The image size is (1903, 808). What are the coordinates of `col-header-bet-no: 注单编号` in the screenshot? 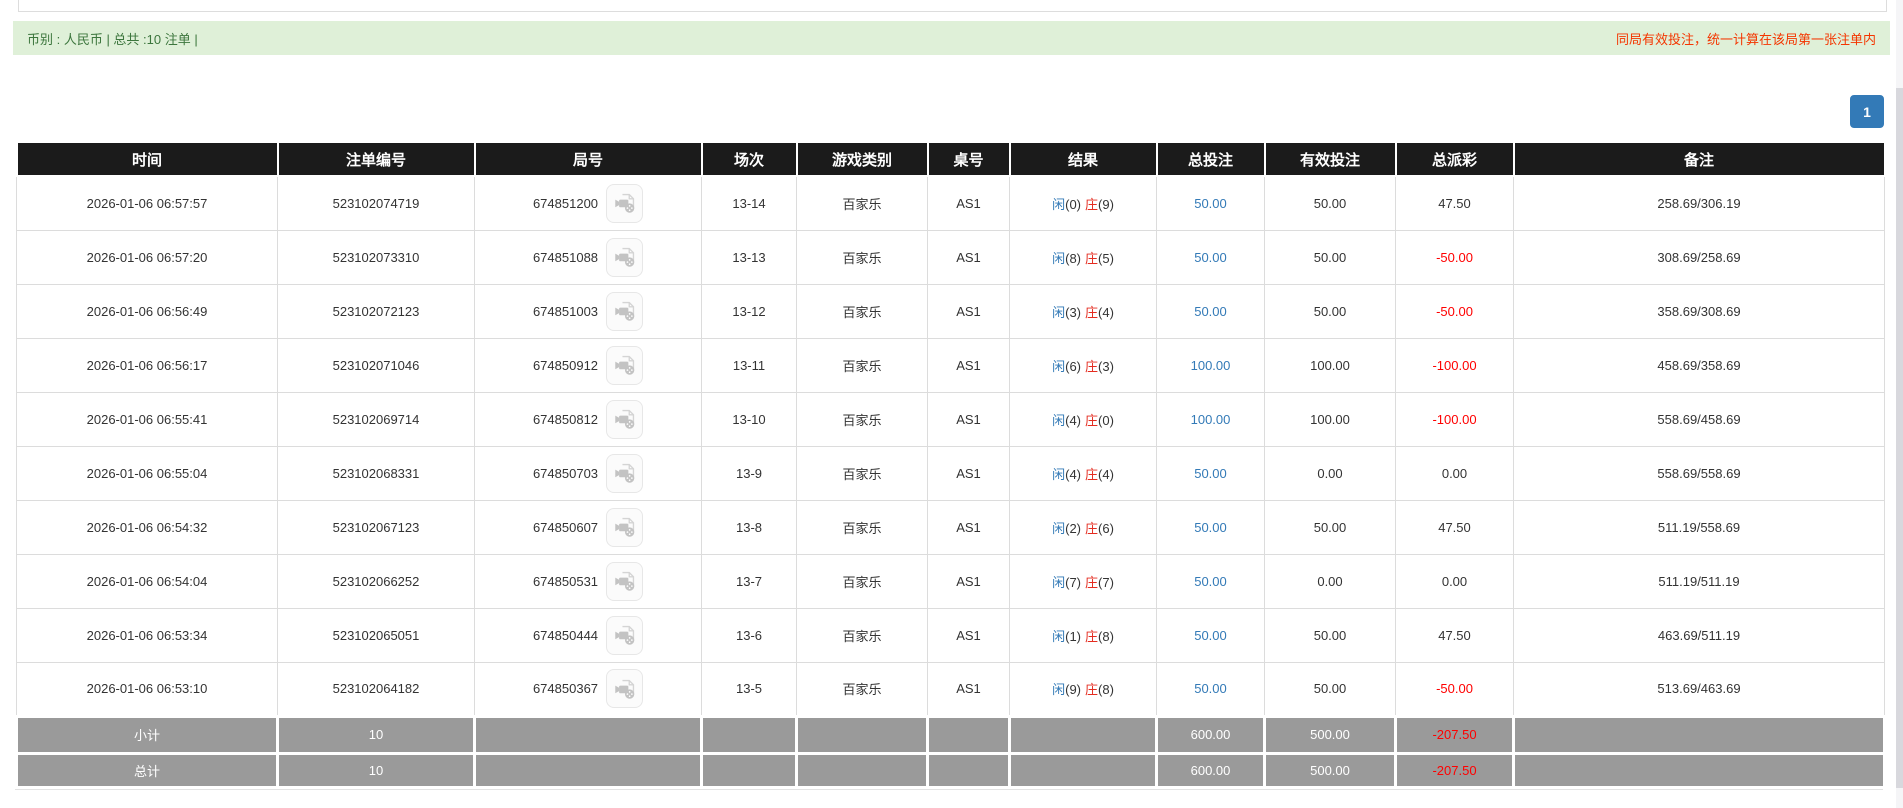 It's located at (376, 159).